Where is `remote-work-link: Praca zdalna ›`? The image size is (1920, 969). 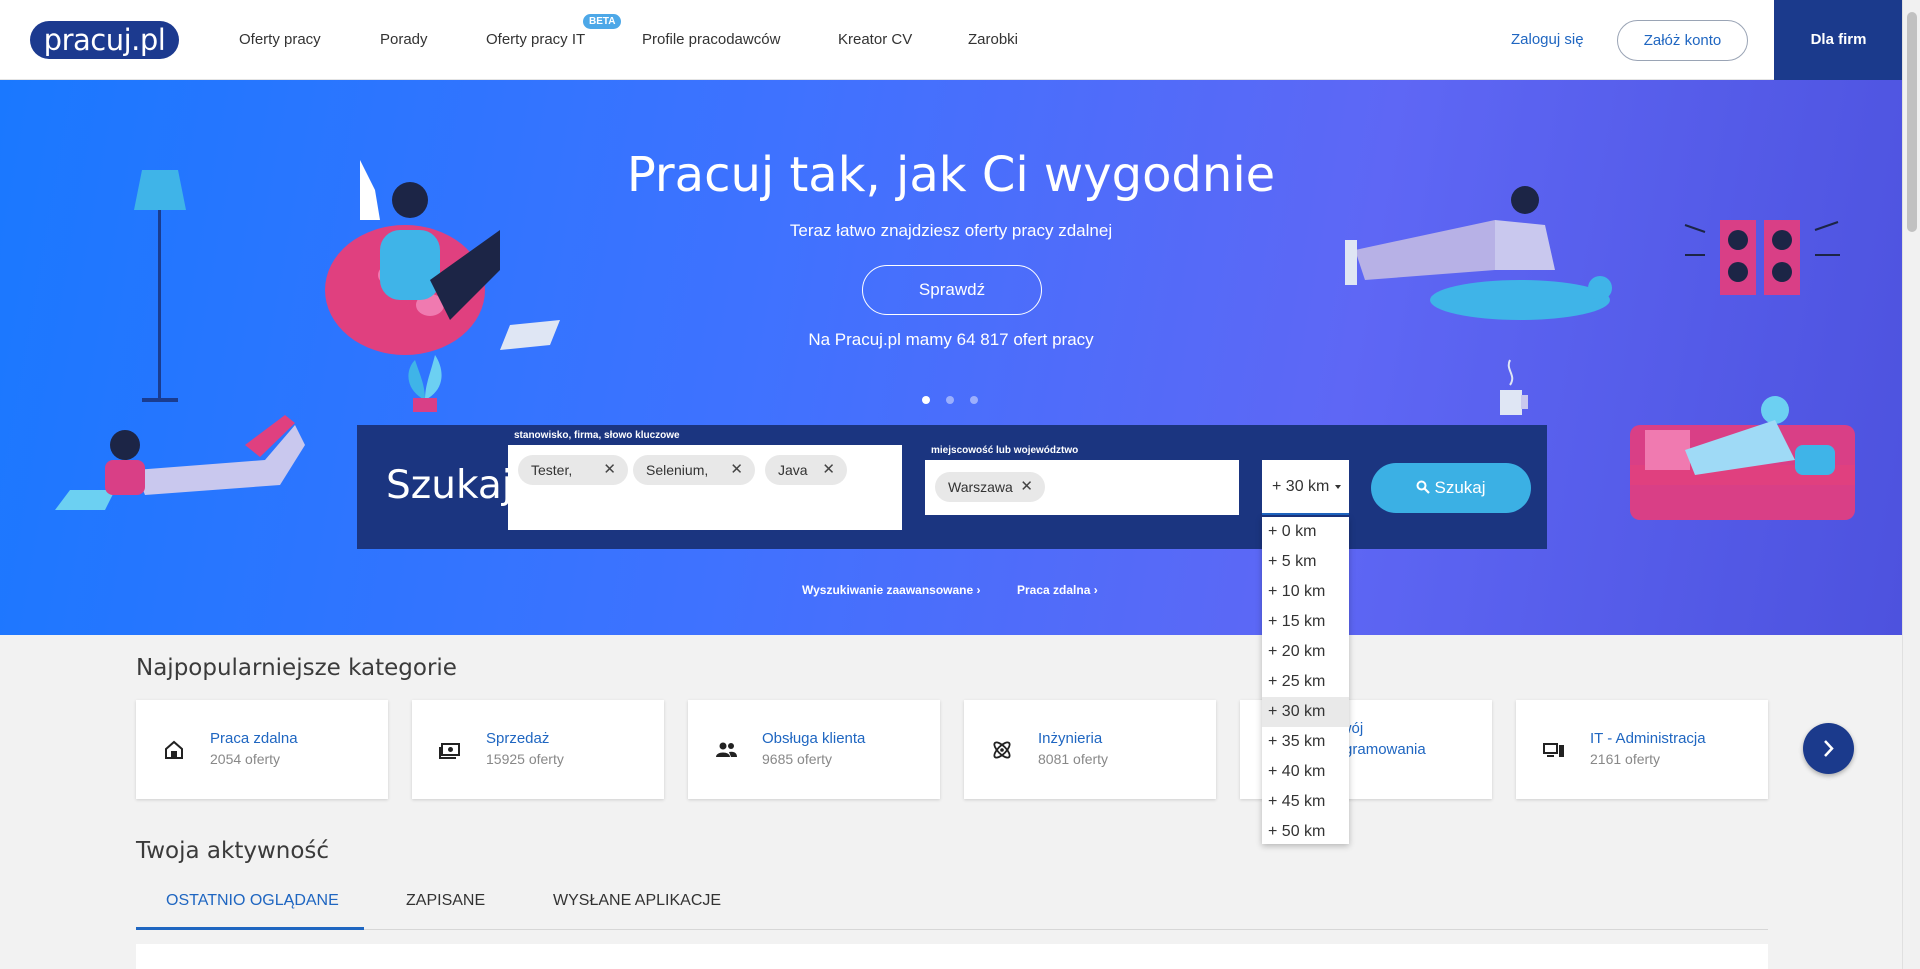 remote-work-link: Praca zdalna › is located at coordinates (1057, 590).